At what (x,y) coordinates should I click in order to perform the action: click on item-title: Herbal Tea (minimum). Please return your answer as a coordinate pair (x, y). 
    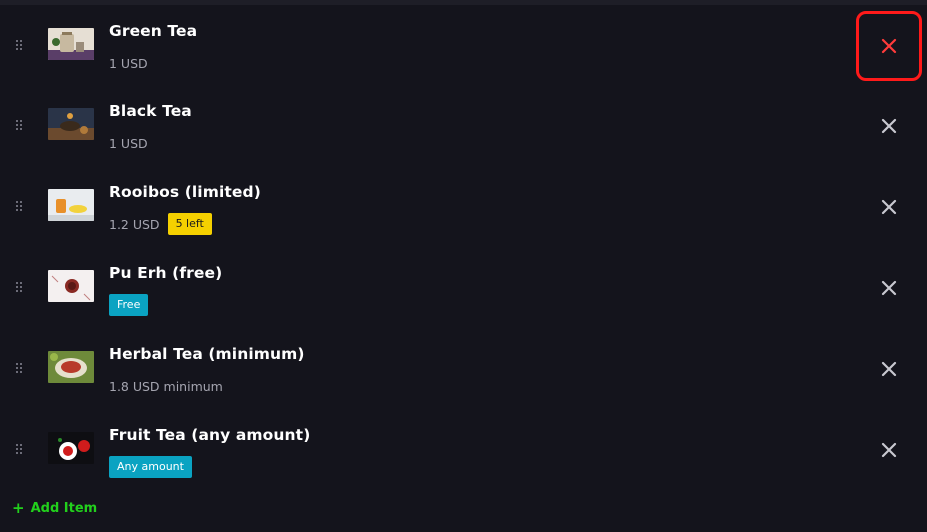
    Looking at the image, I should click on (207, 354).